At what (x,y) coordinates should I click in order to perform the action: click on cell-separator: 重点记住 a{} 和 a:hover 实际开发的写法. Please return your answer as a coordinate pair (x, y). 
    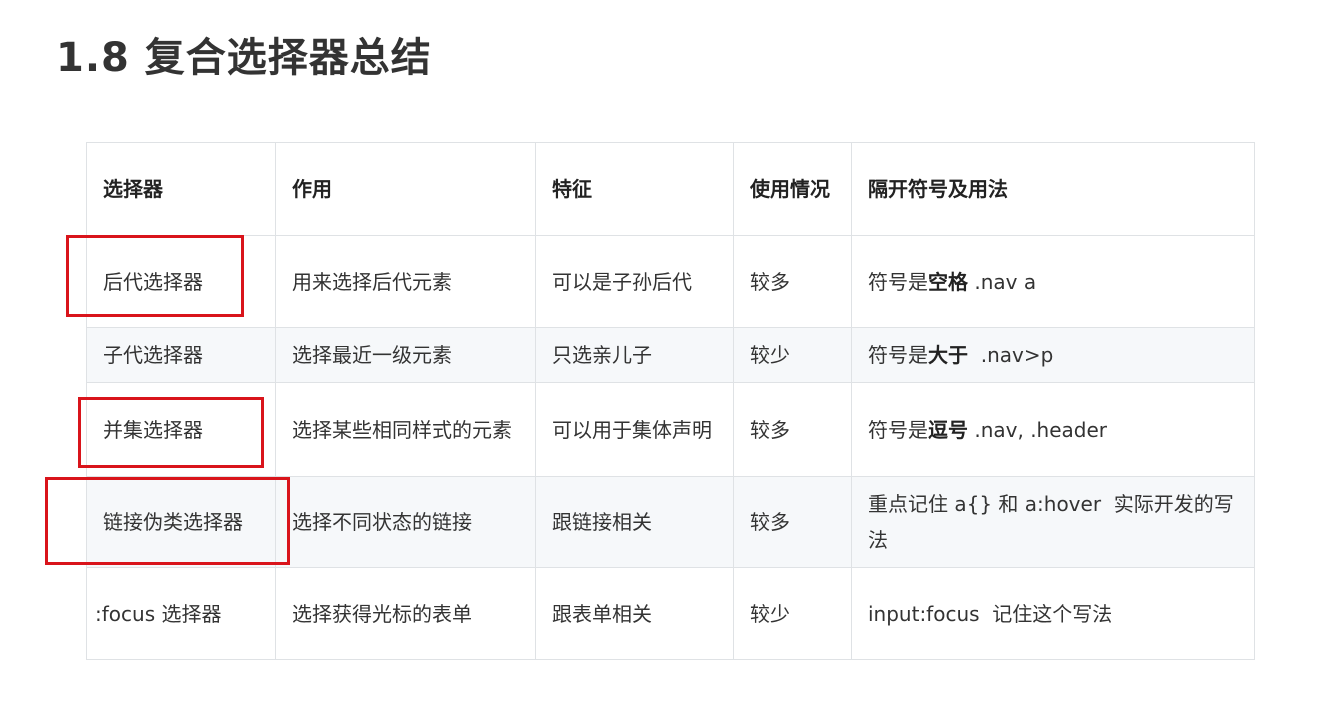
    Looking at the image, I should click on (1053, 522).